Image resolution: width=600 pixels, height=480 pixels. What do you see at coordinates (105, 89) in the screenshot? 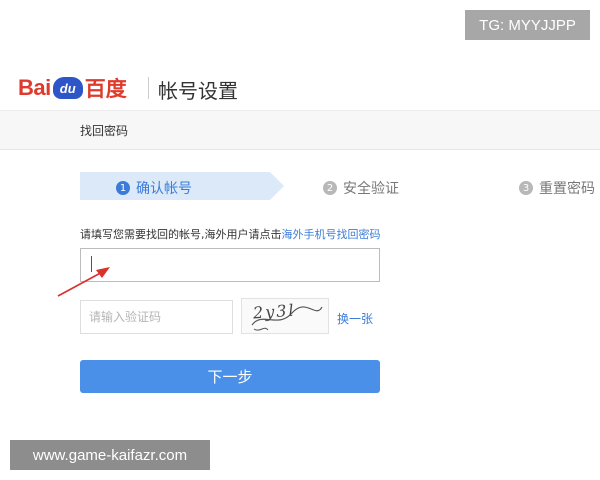
I see `logo-text-cn: 百度` at bounding box center [105, 89].